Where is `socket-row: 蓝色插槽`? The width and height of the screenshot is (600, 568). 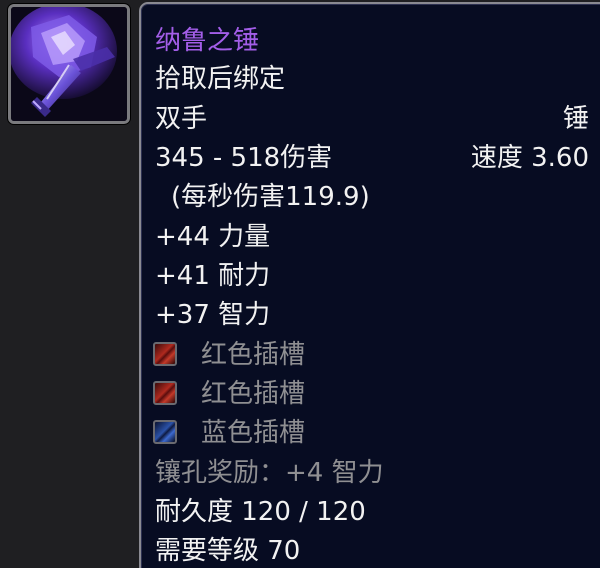 socket-row: 蓝色插槽 is located at coordinates (371, 433).